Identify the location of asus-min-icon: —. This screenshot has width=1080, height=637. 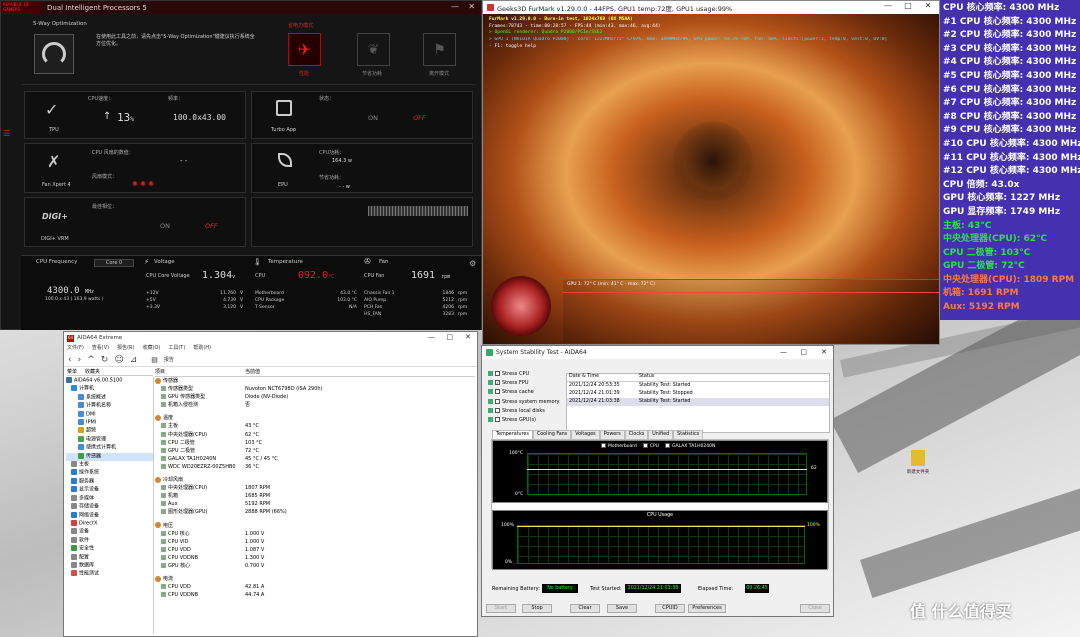
(455, 6).